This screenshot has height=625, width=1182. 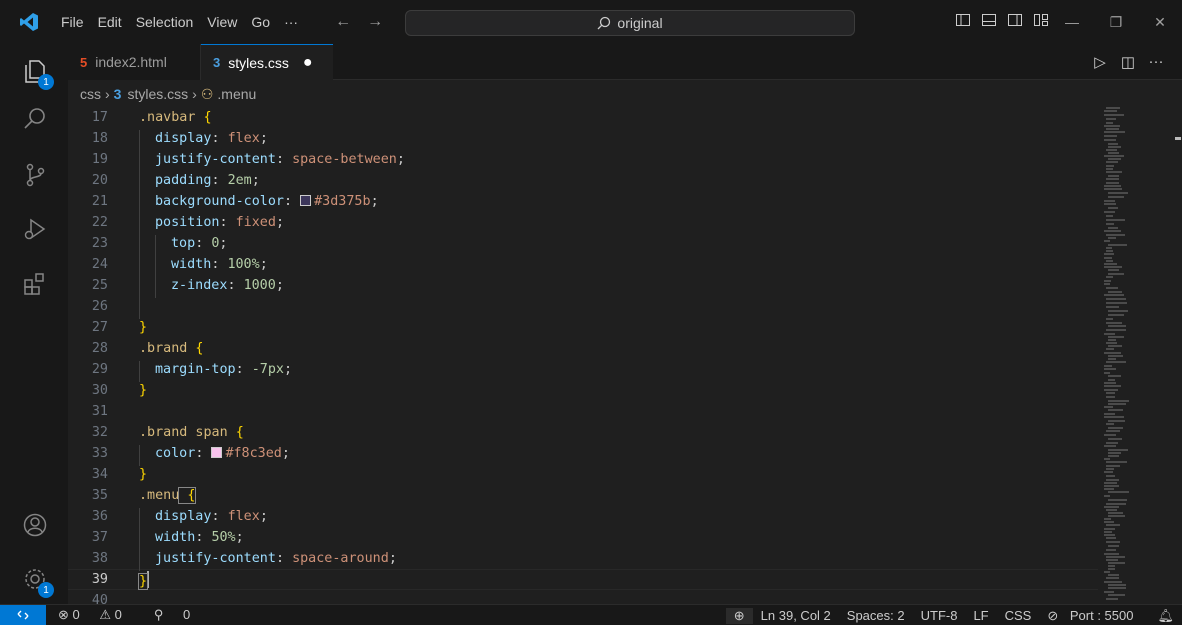 I want to click on code-line: 27}, so click(x=583, y=327).